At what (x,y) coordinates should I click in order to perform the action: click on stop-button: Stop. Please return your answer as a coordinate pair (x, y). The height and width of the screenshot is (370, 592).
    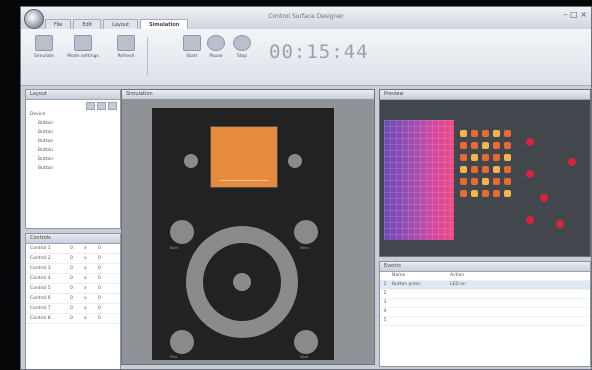
    Looking at the image, I should click on (242, 55).